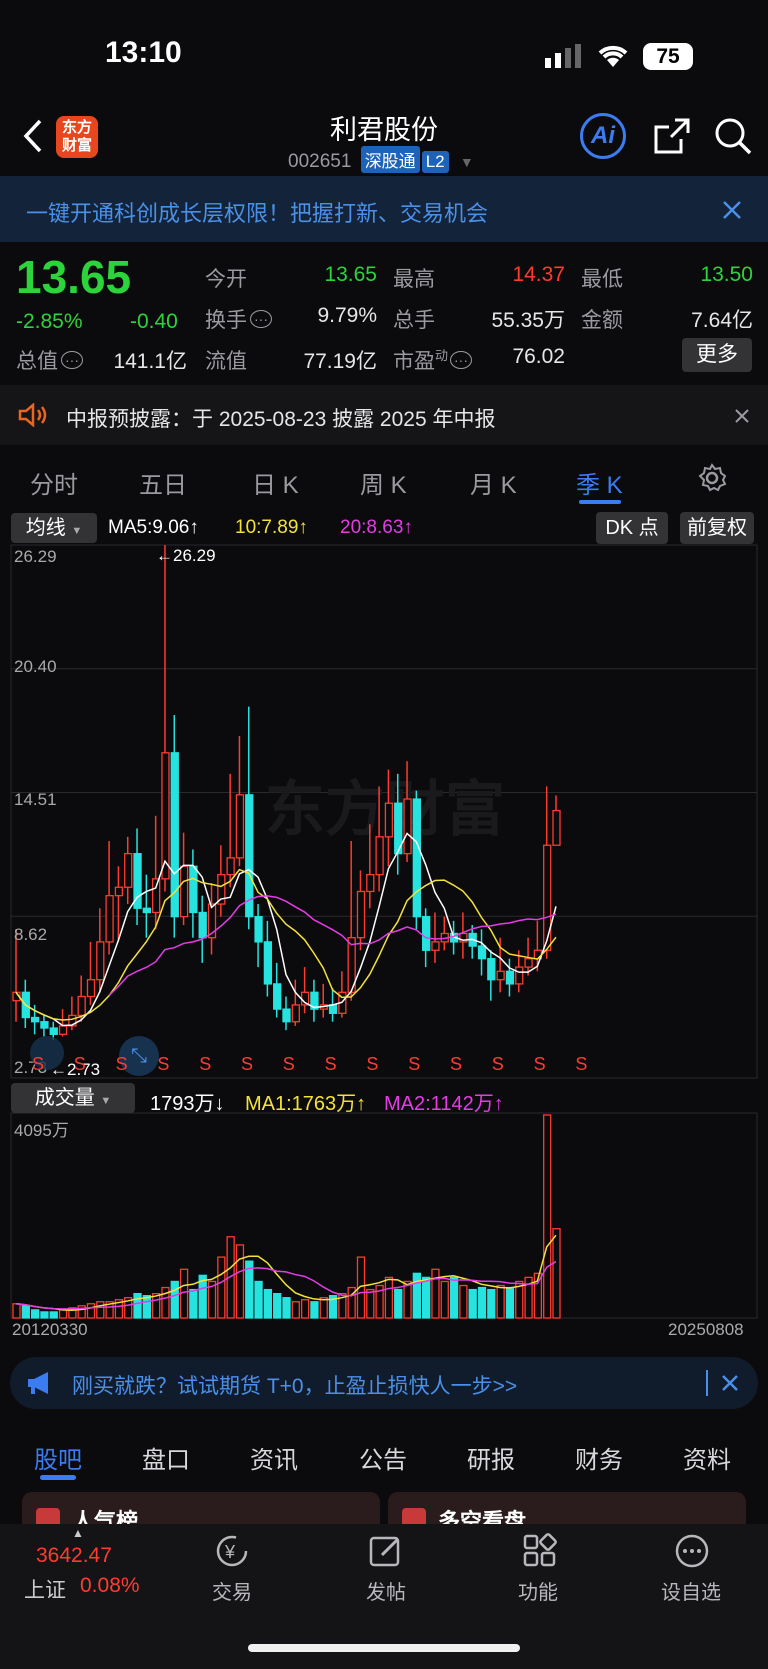 This screenshot has height=1669, width=768. What do you see at coordinates (150, 361) in the screenshot?
I see `mktcap-value: 141.1亿` at bounding box center [150, 361].